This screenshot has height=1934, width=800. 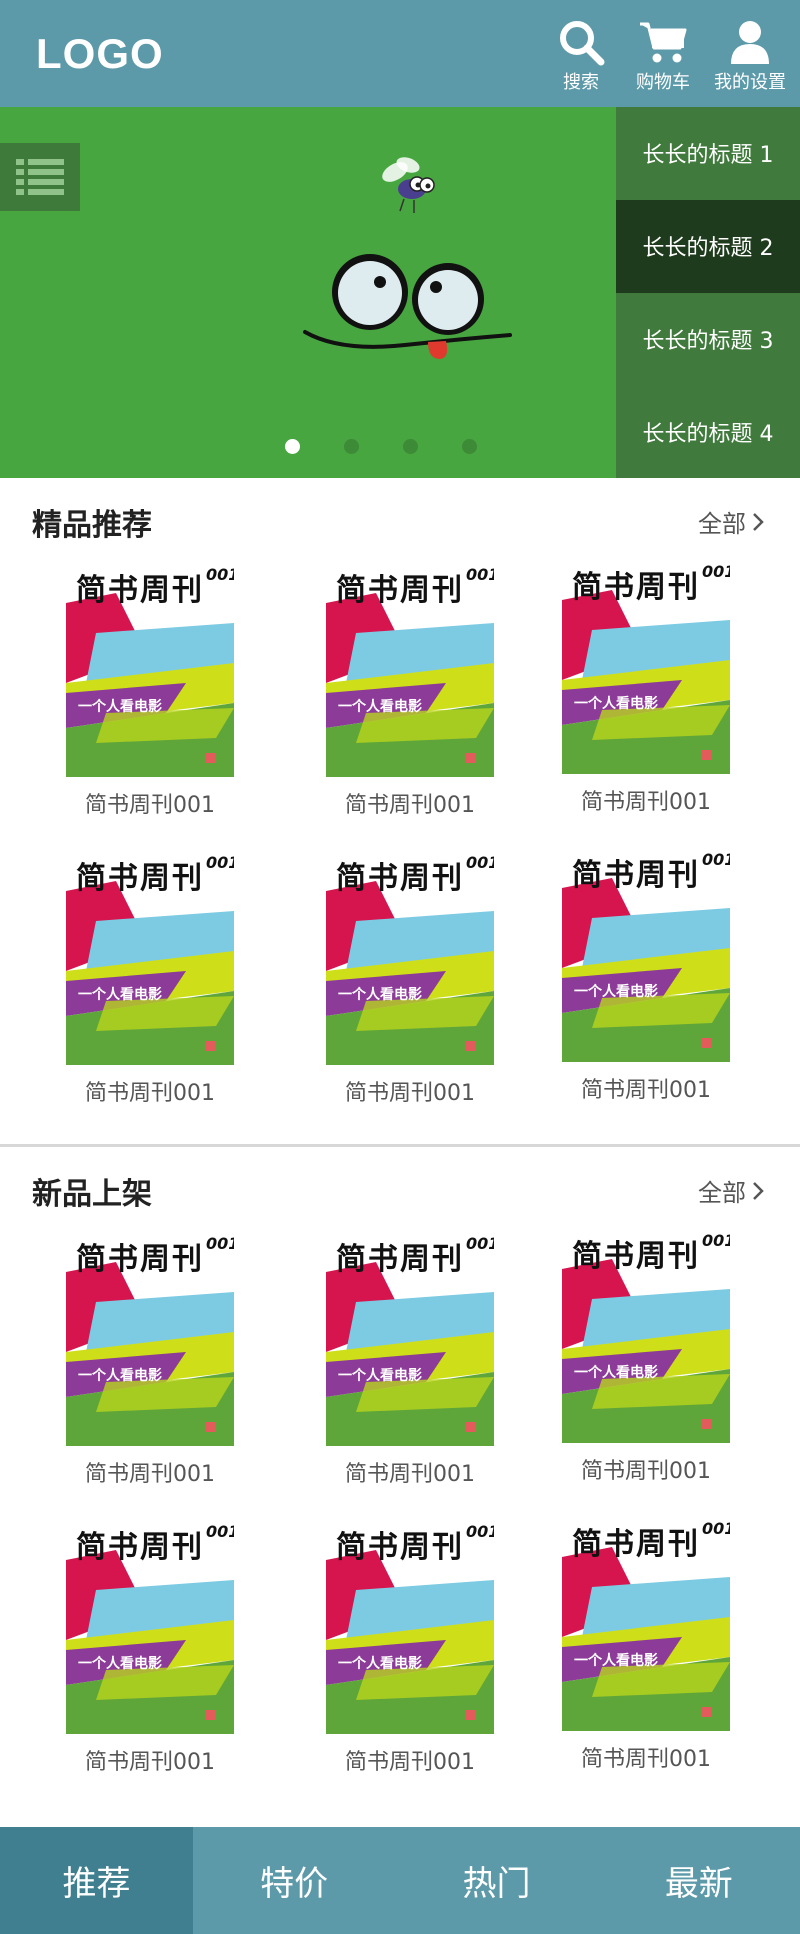 I want to click on section-title: 新品上架, so click(x=92, y=1194).